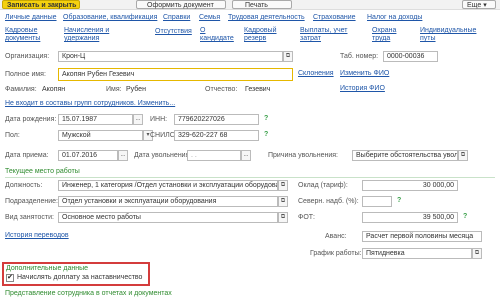 The width and height of the screenshot is (500, 300). I want to click on schedule-label: График работы:, so click(336, 253).